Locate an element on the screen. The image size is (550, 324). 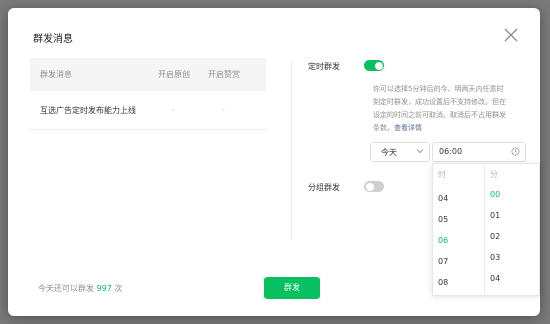
minute-option: 02 is located at coordinates (495, 236).